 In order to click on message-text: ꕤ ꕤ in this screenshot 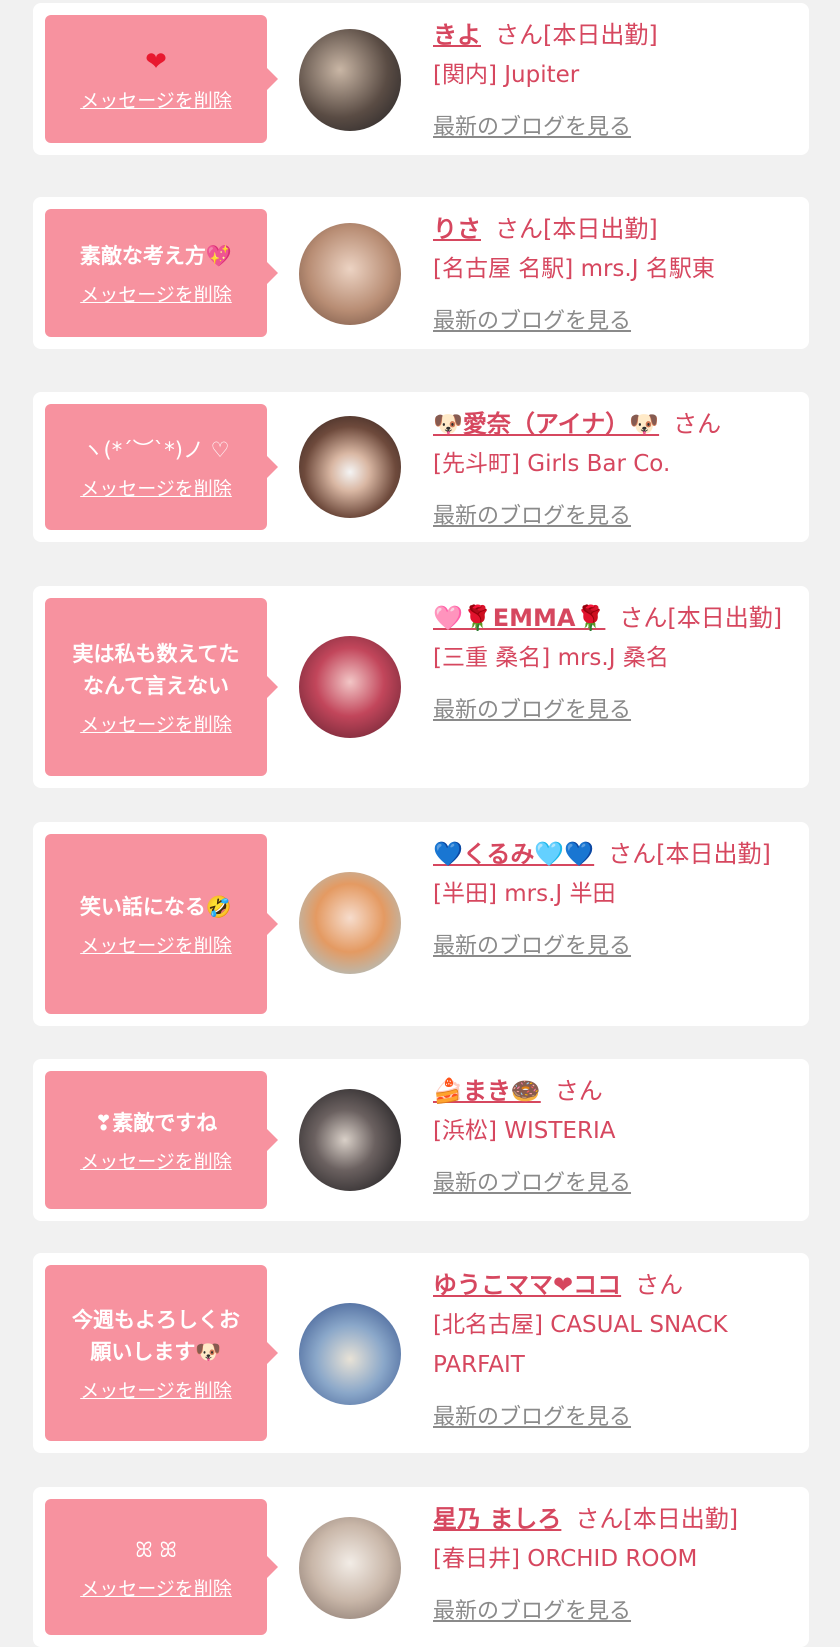, I will do `click(156, 1549)`.